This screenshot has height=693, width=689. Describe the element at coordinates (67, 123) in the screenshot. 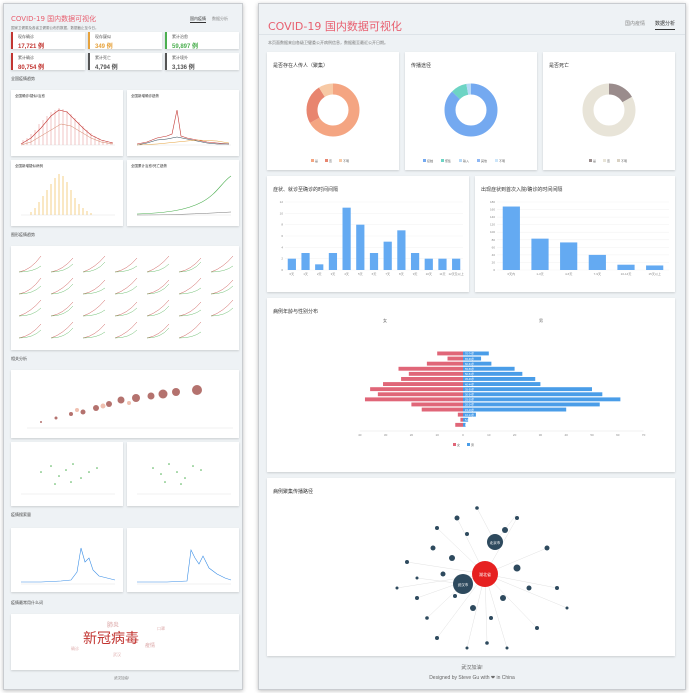

I see `trend-card-1: 全国确诊/疑似/治愈` at that location.